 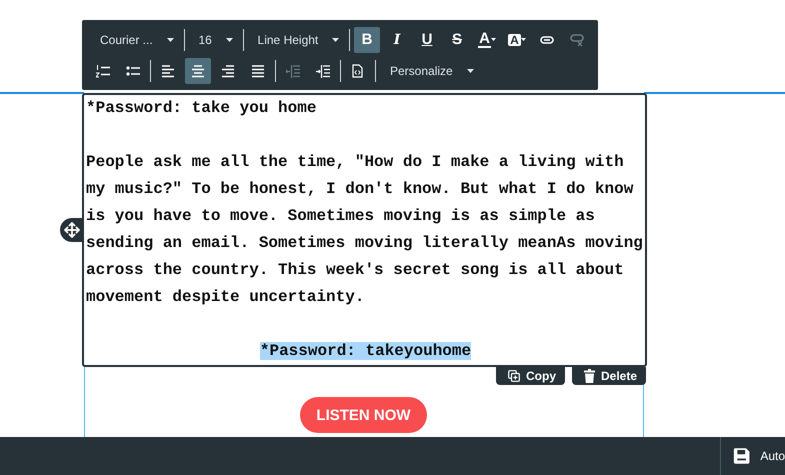 I want to click on ordered-list-icon, so click(x=103, y=71).